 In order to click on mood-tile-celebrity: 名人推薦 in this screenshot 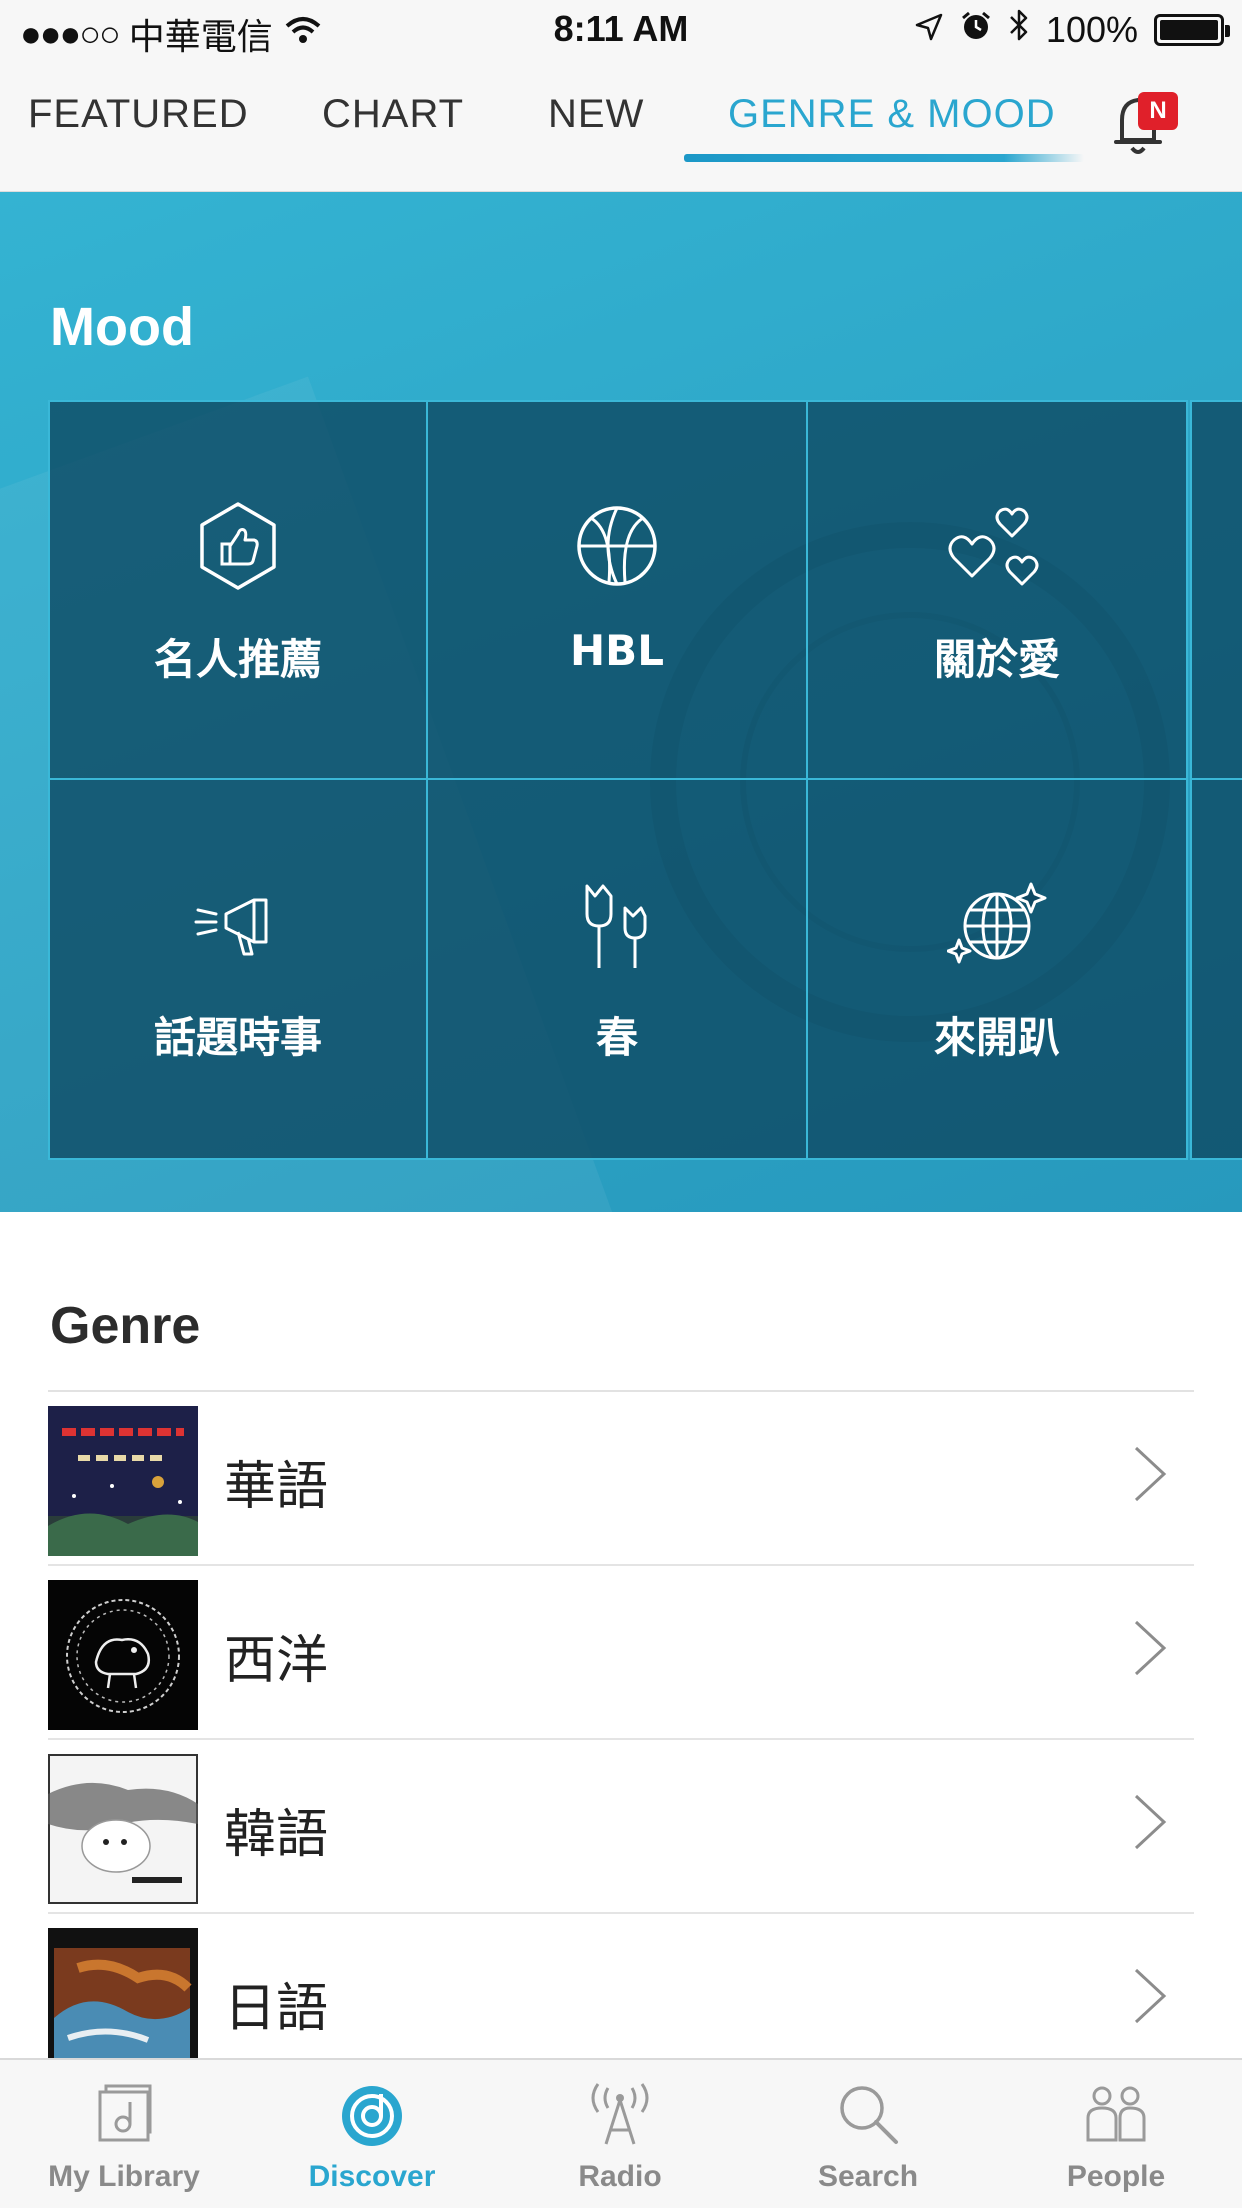, I will do `click(238, 590)`.